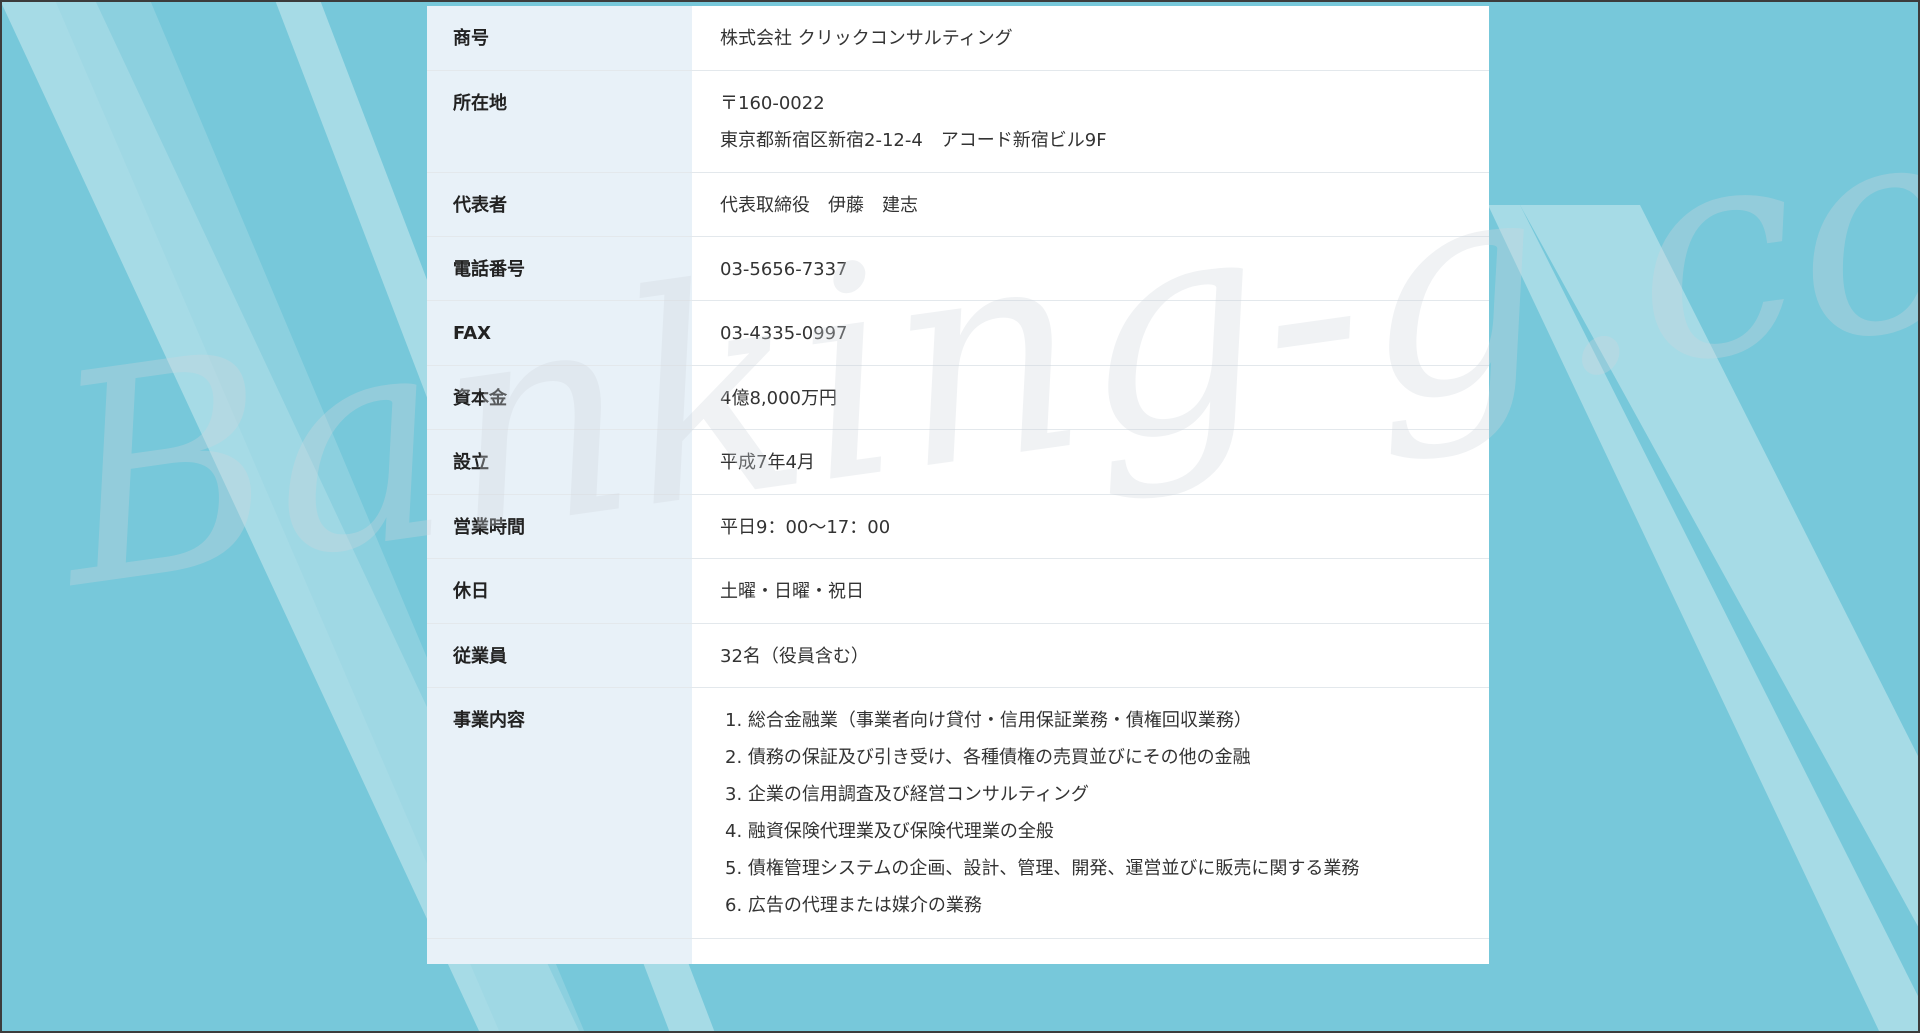 The image size is (1920, 1033). What do you see at coordinates (819, 205) in the screenshot?
I see `representative: 代表取締役 伊藤 建志` at bounding box center [819, 205].